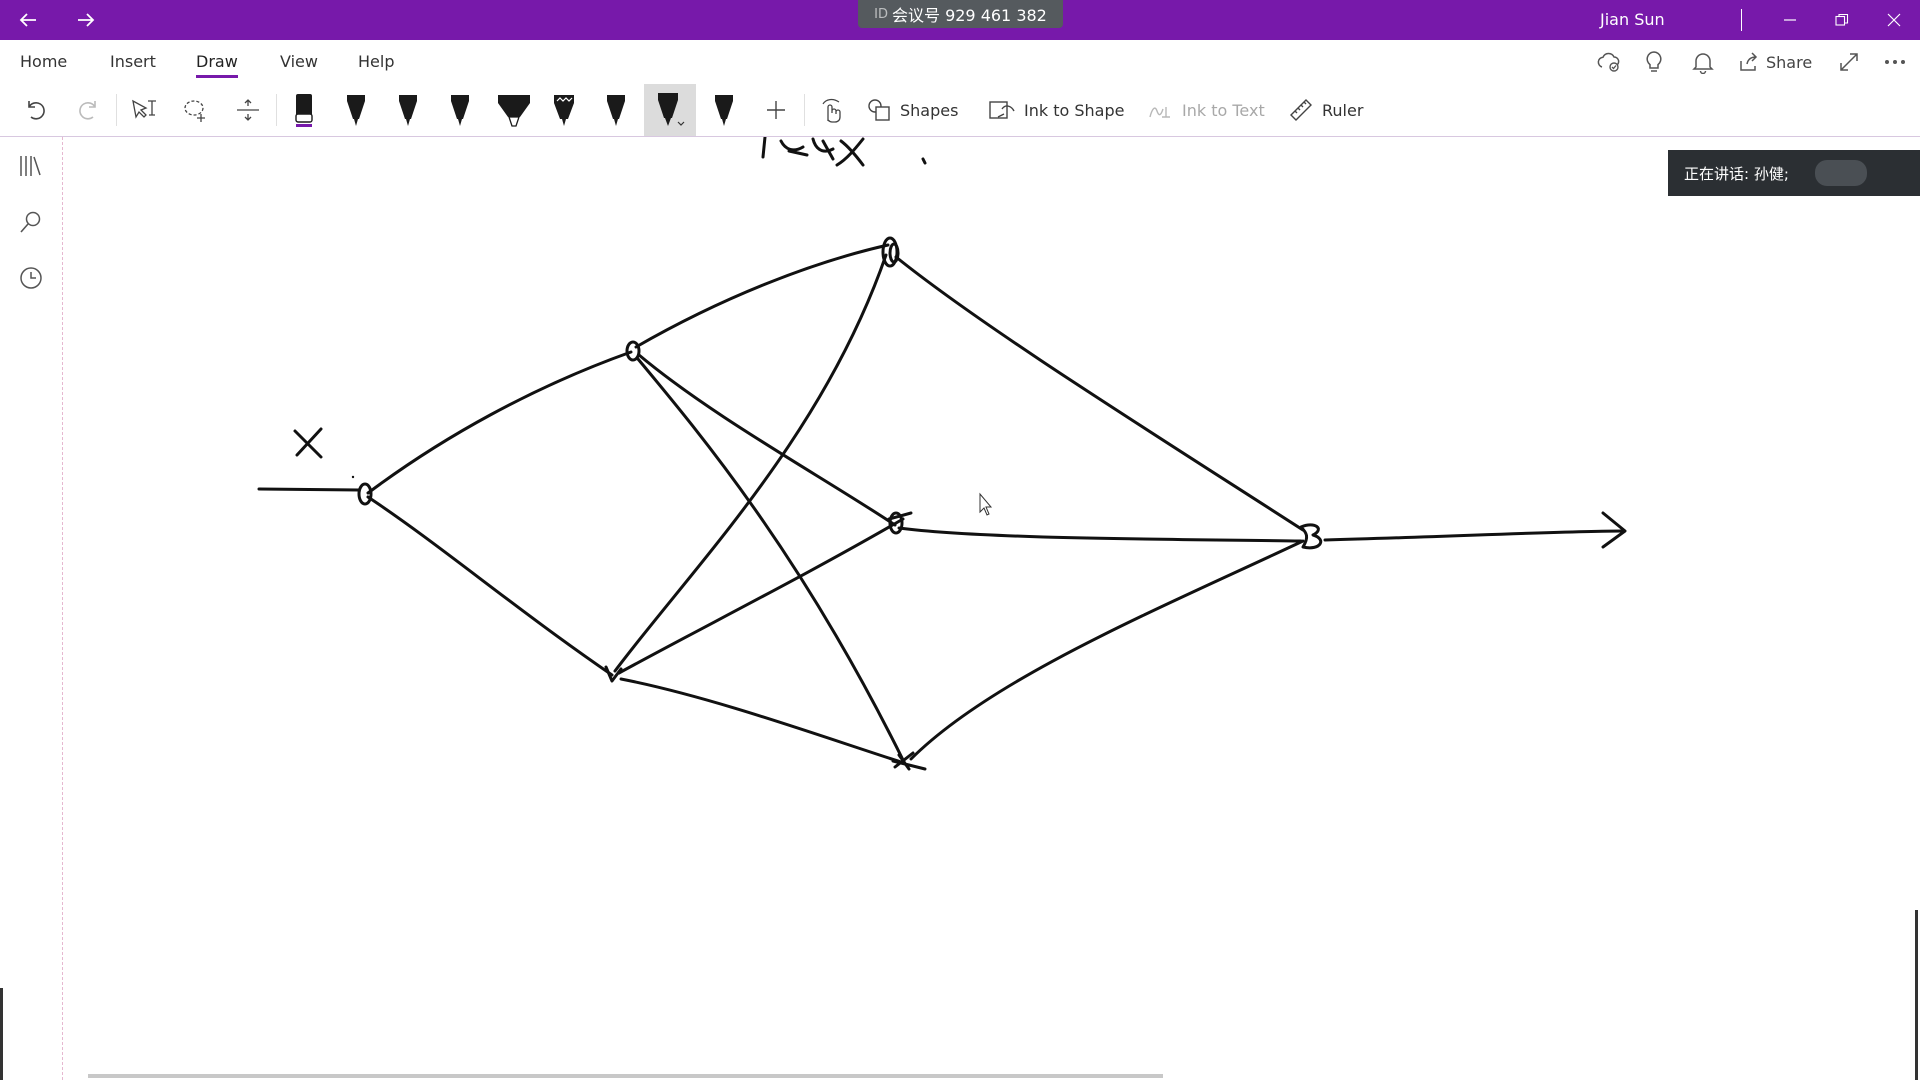 Image resolution: width=1920 pixels, height=1080 pixels. What do you see at coordinates (1609, 62) in the screenshot?
I see `sync-status-button` at bounding box center [1609, 62].